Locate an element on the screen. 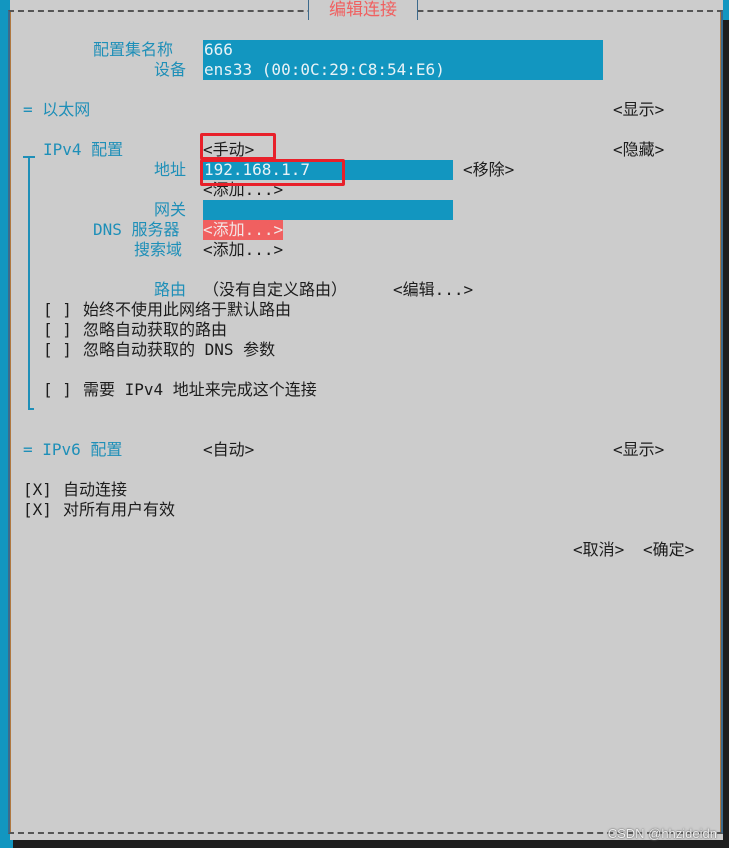 This screenshot has height=848, width=729. watermark: CSDN @hhzideidn is located at coordinates (662, 833).